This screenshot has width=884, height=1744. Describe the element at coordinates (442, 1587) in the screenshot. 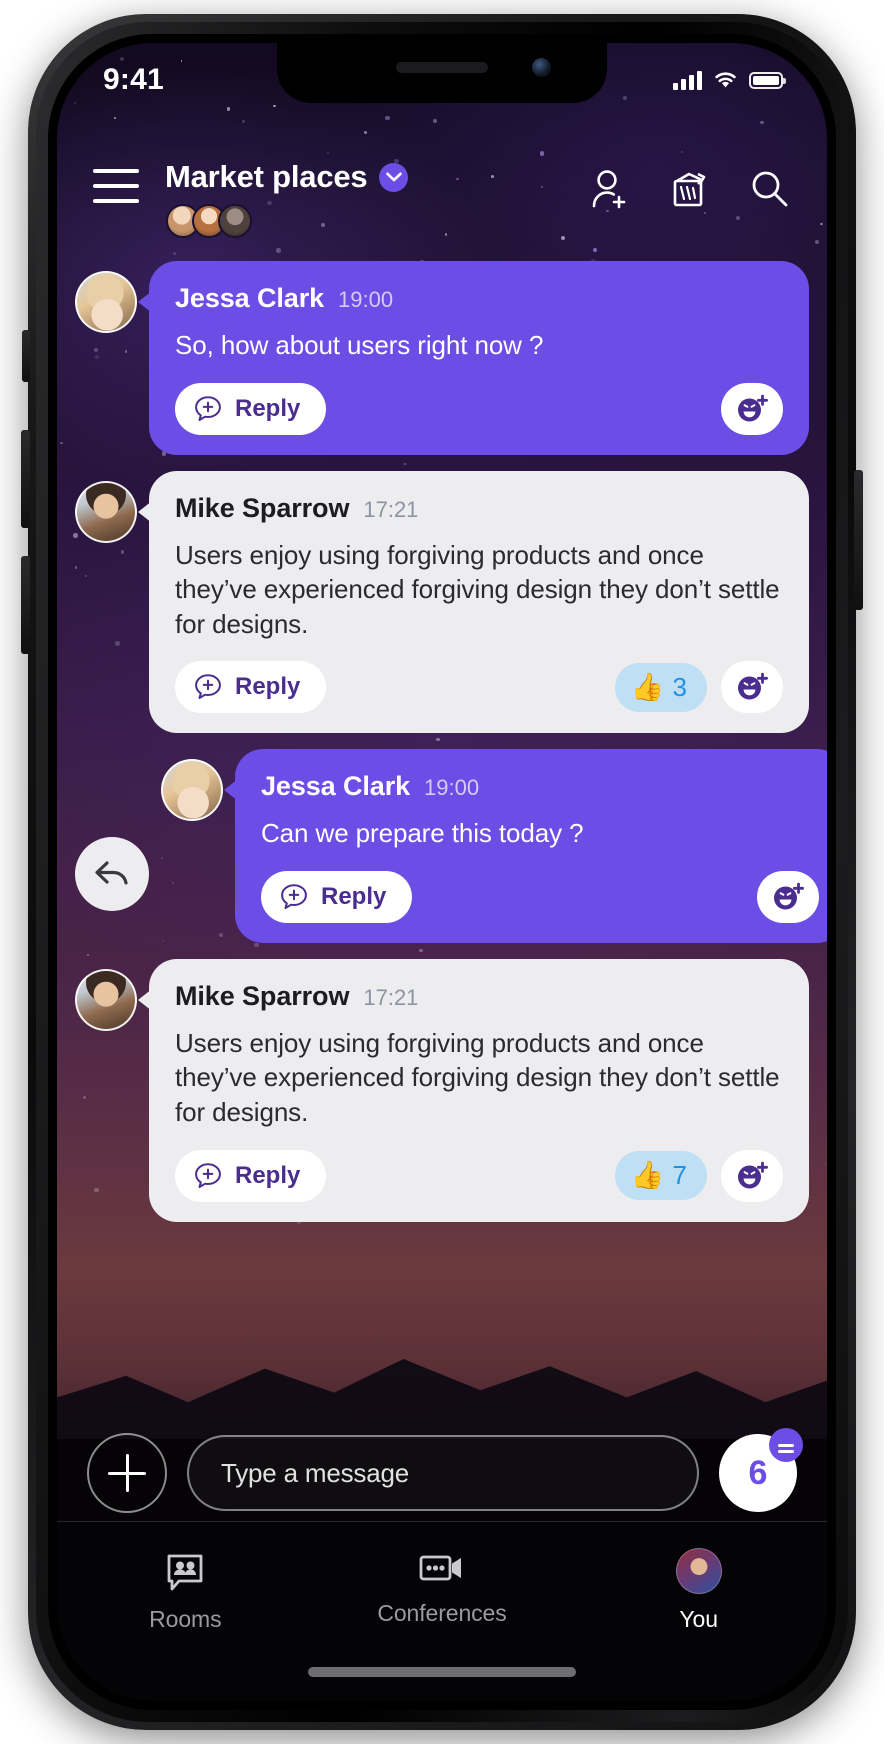

I see `tab-conferences: Conferences` at that location.